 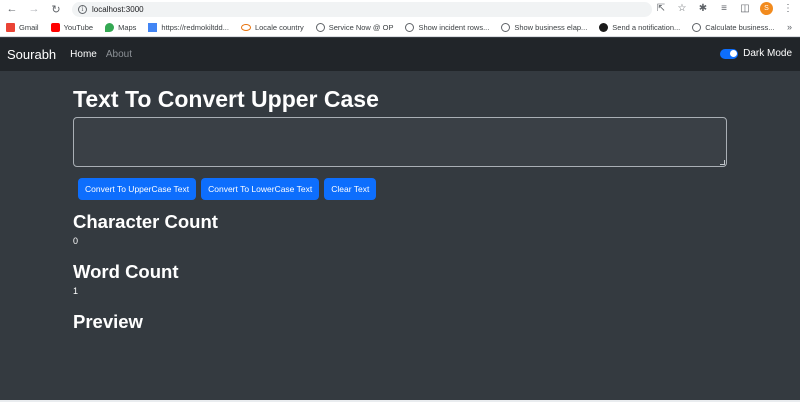 What do you see at coordinates (724, 8) in the screenshot?
I see `reading-list-icon: ≡` at bounding box center [724, 8].